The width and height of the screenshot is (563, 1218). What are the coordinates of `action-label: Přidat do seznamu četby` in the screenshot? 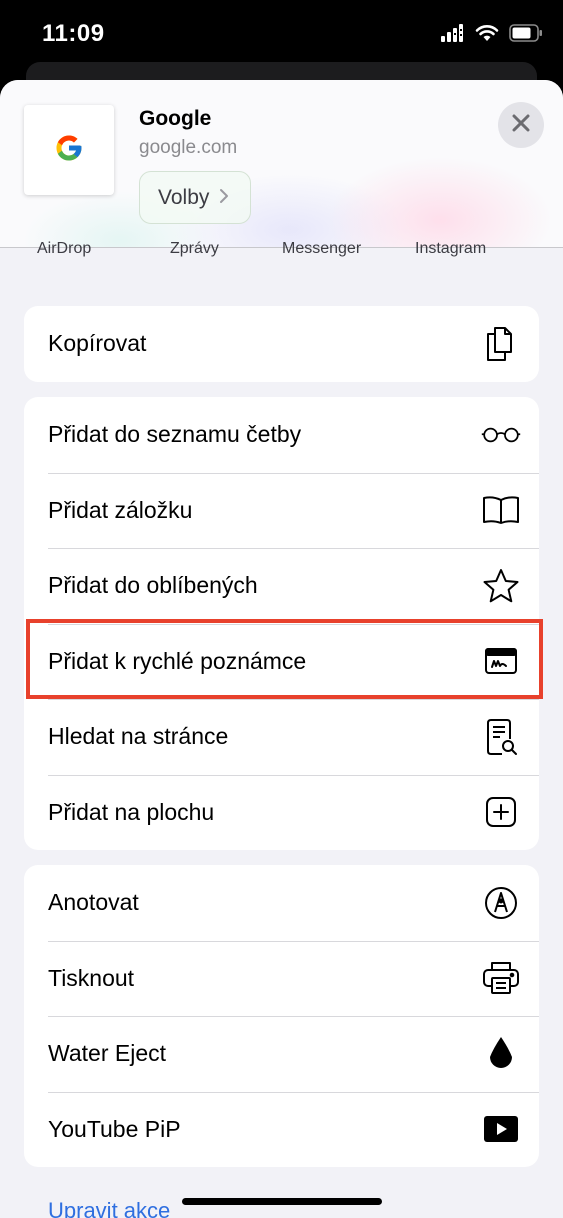 It's located at (175, 434).